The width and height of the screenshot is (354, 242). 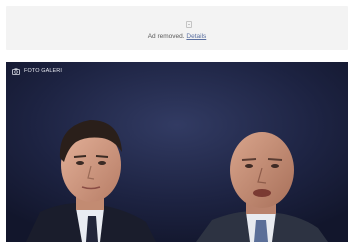 I want to click on ad-removed-line: Ad removed. Details, so click(x=177, y=36).